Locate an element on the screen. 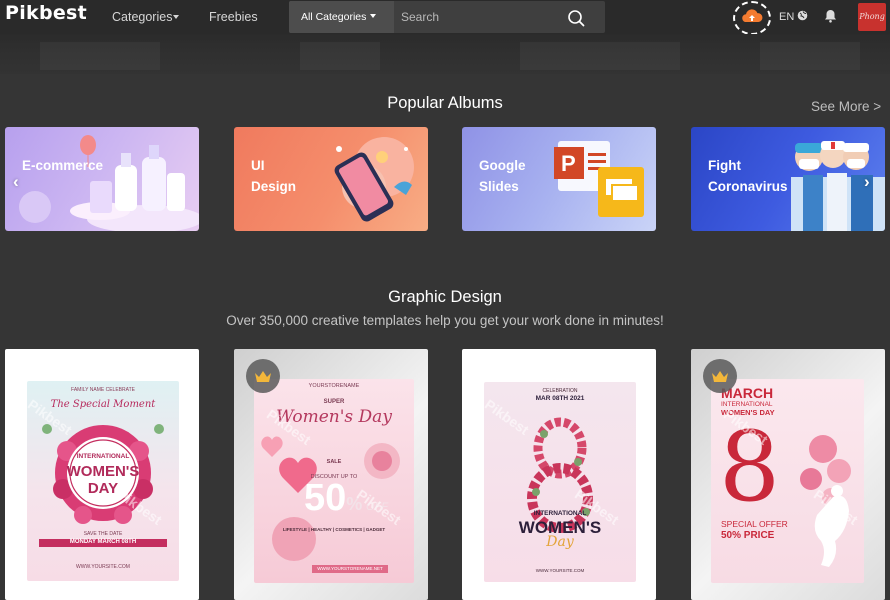  svg-text: P is located at coordinates (568, 163).